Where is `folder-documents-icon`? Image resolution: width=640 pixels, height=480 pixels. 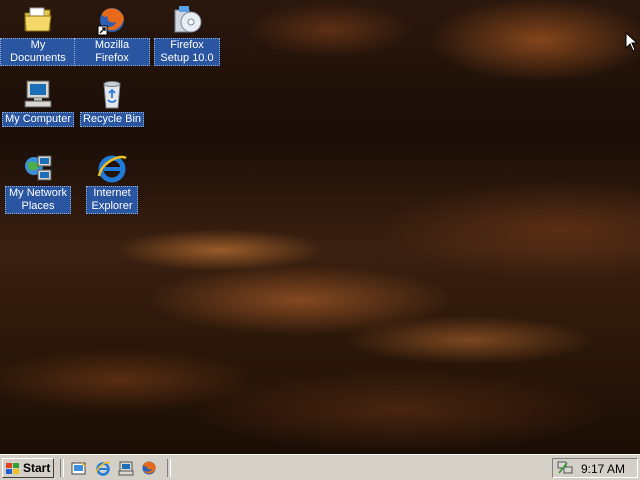
folder-documents-icon is located at coordinates (38, 20).